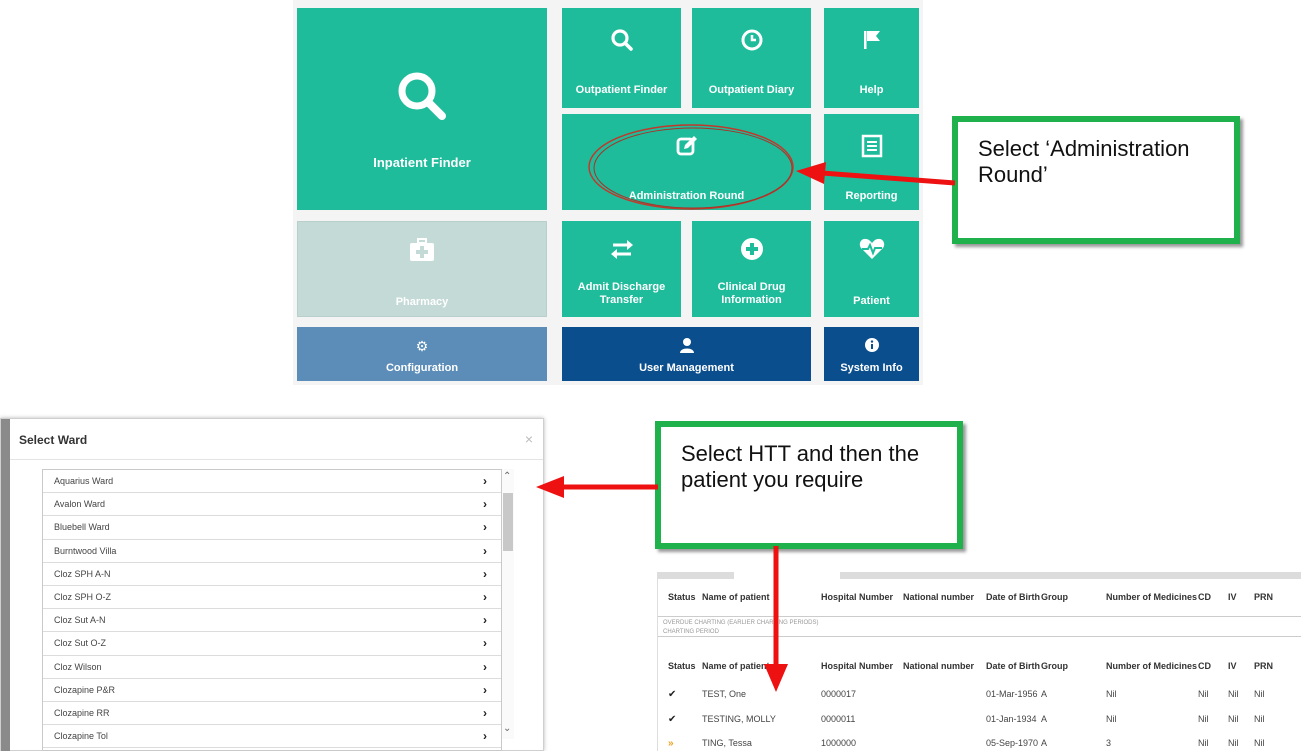  Describe the element at coordinates (508, 522) in the screenshot. I see `scroll-thumb` at that location.